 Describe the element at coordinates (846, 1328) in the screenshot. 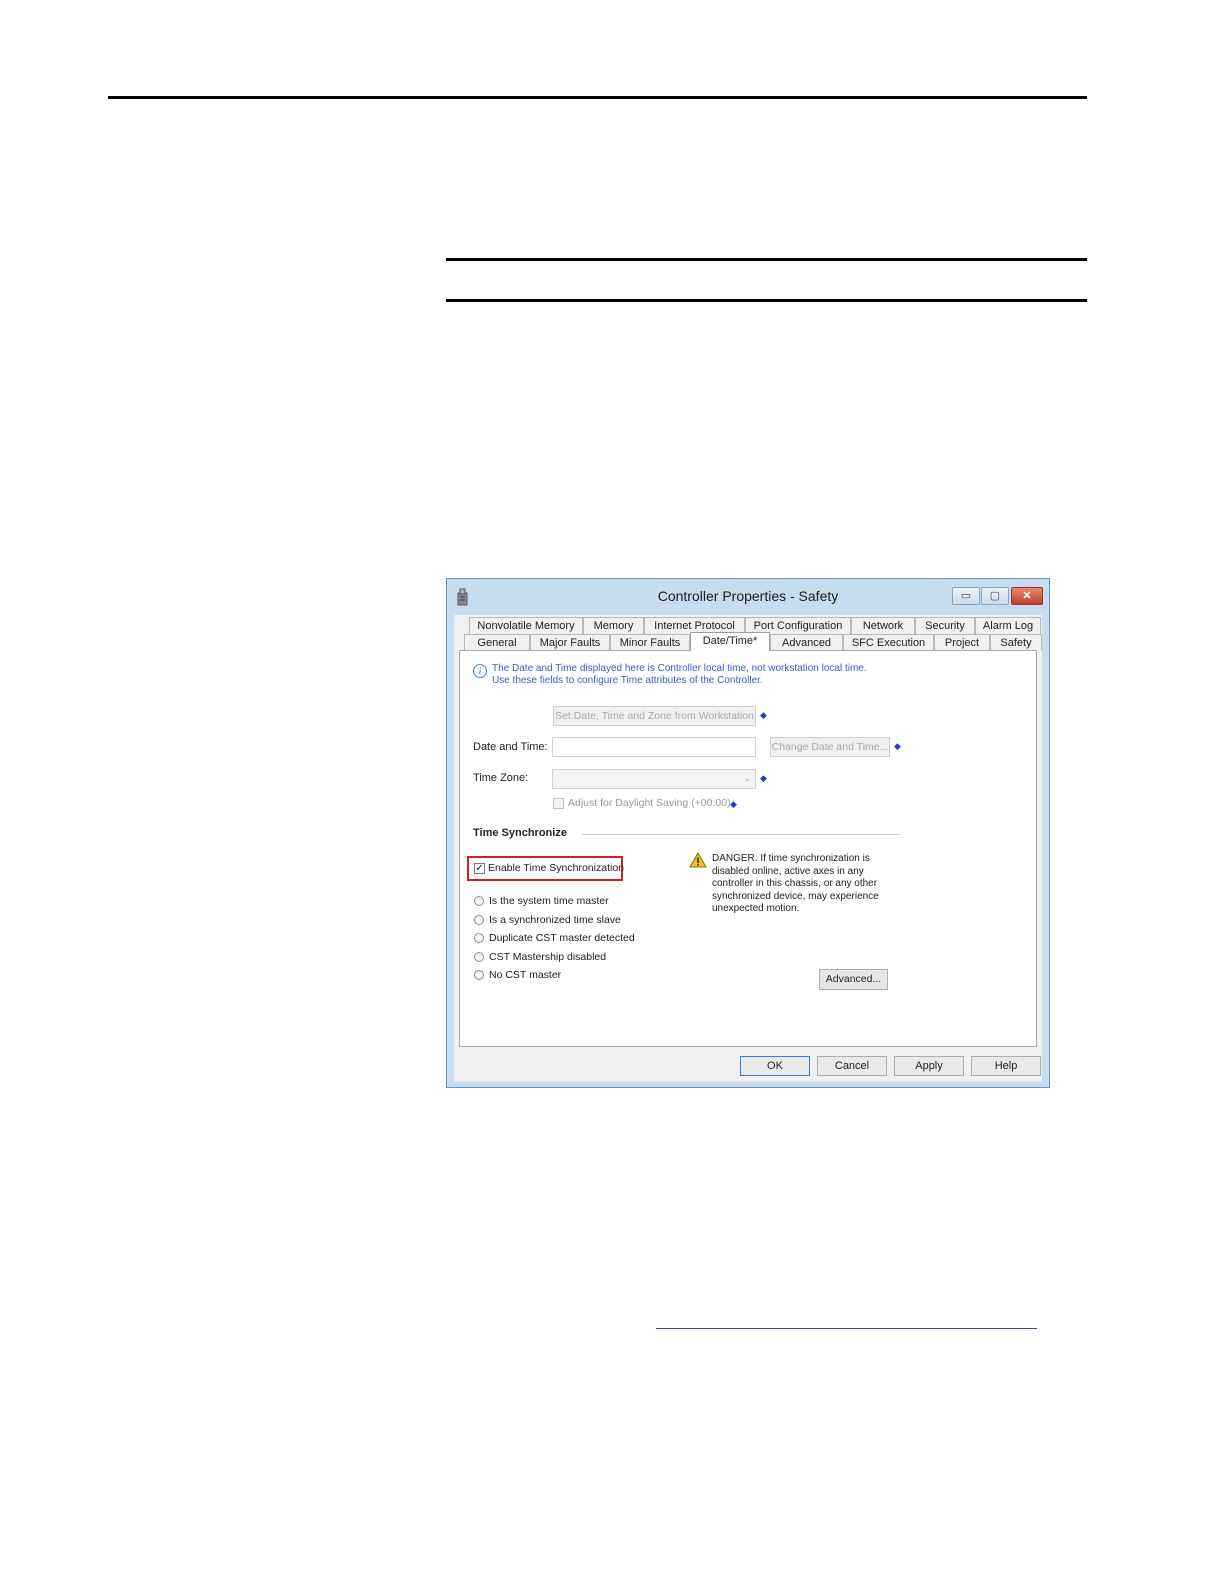

I see `link-underline` at that location.